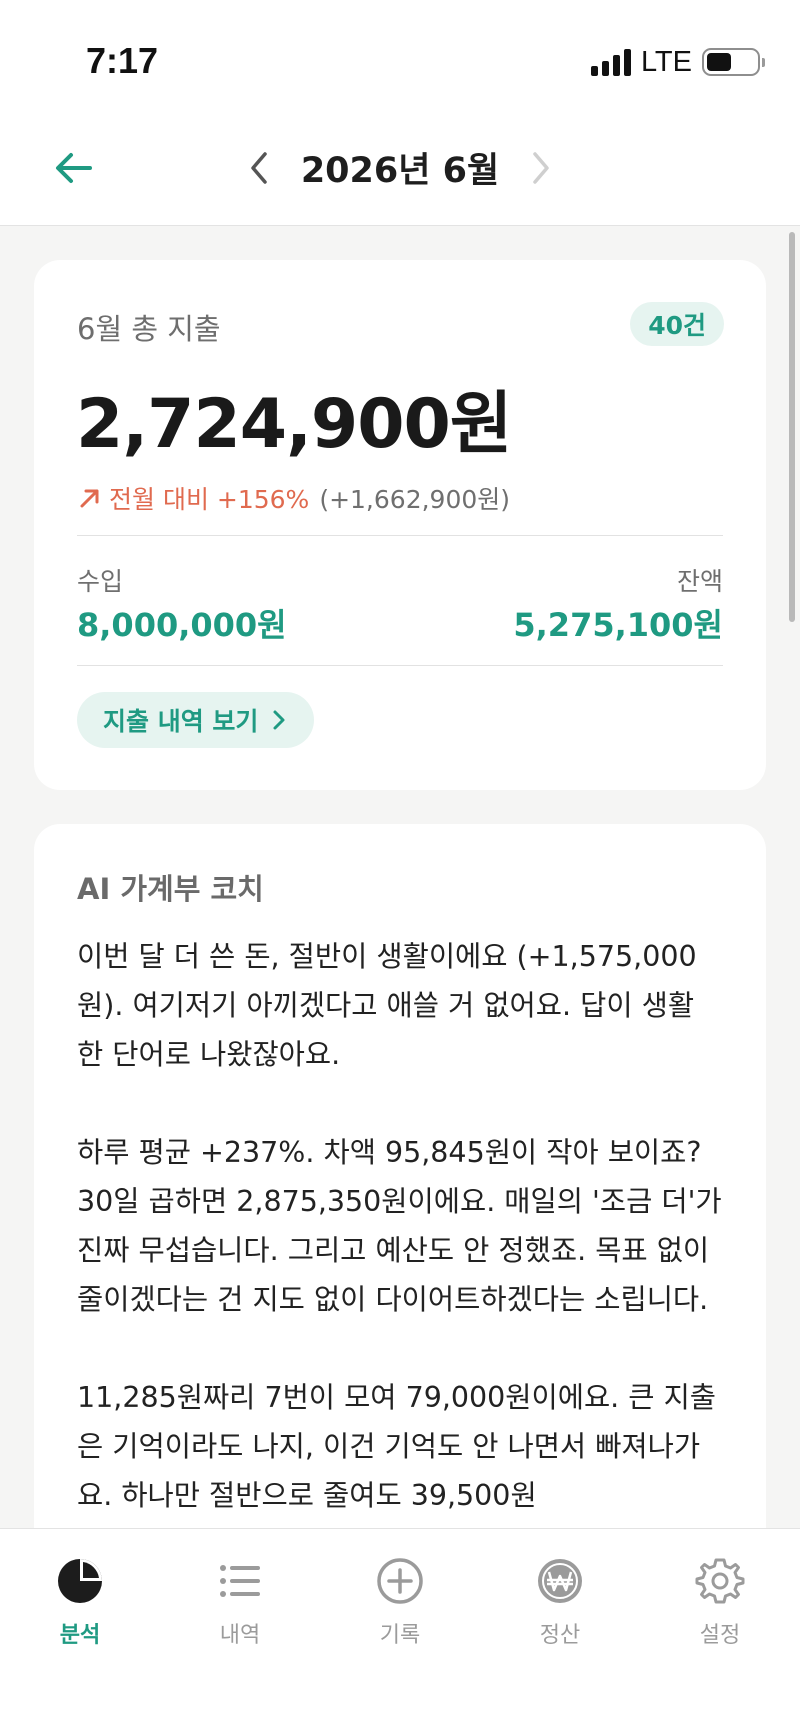  What do you see at coordinates (80, 1635) in the screenshot?
I see `tab-label: 분석` at bounding box center [80, 1635].